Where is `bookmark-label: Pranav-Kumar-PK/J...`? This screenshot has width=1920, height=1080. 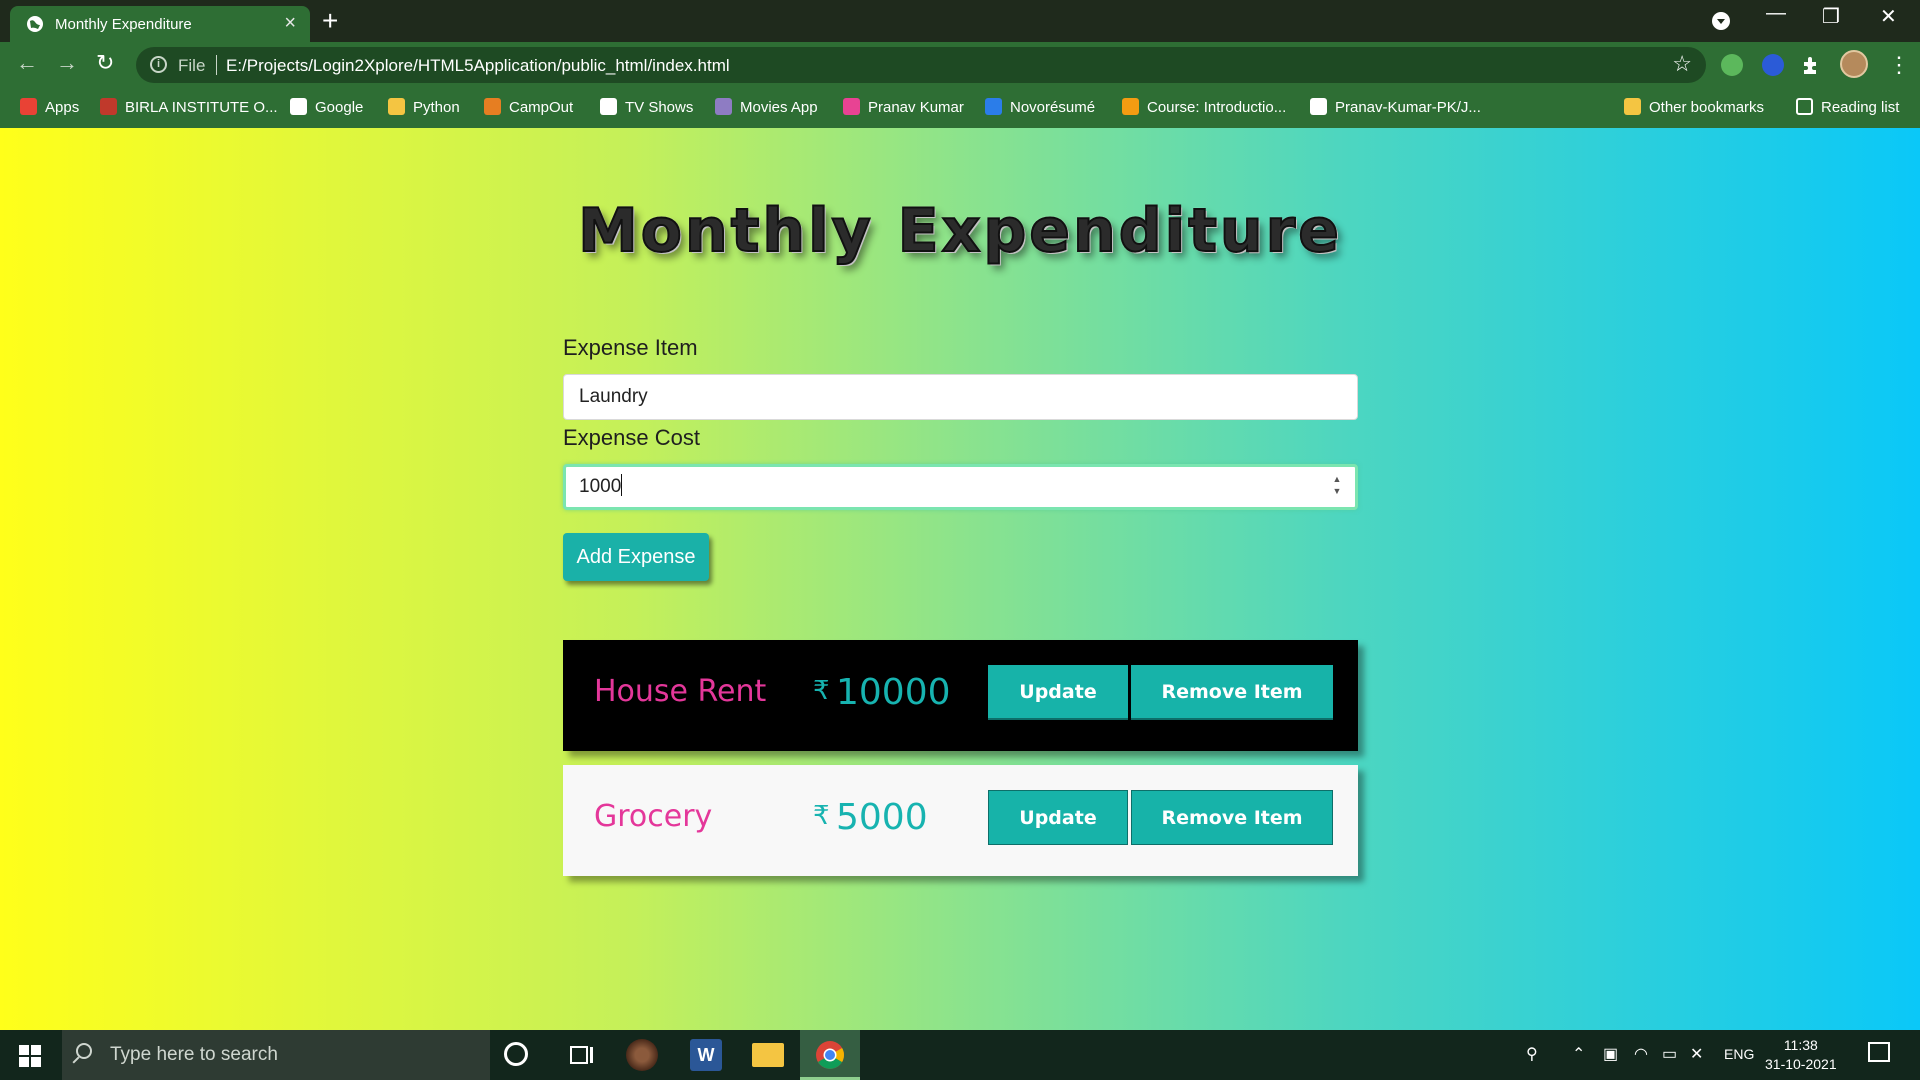
bookmark-label: Pranav-Kumar-PK/J... is located at coordinates (1408, 107).